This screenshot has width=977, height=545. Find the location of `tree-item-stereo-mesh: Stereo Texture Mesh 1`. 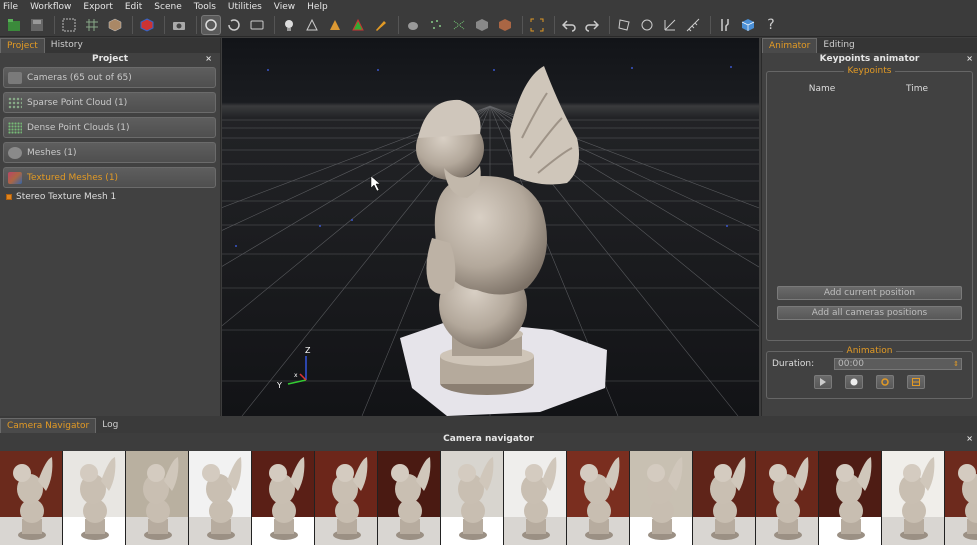

tree-item-stereo-mesh: Stereo Texture Mesh 1 is located at coordinates (113, 197).